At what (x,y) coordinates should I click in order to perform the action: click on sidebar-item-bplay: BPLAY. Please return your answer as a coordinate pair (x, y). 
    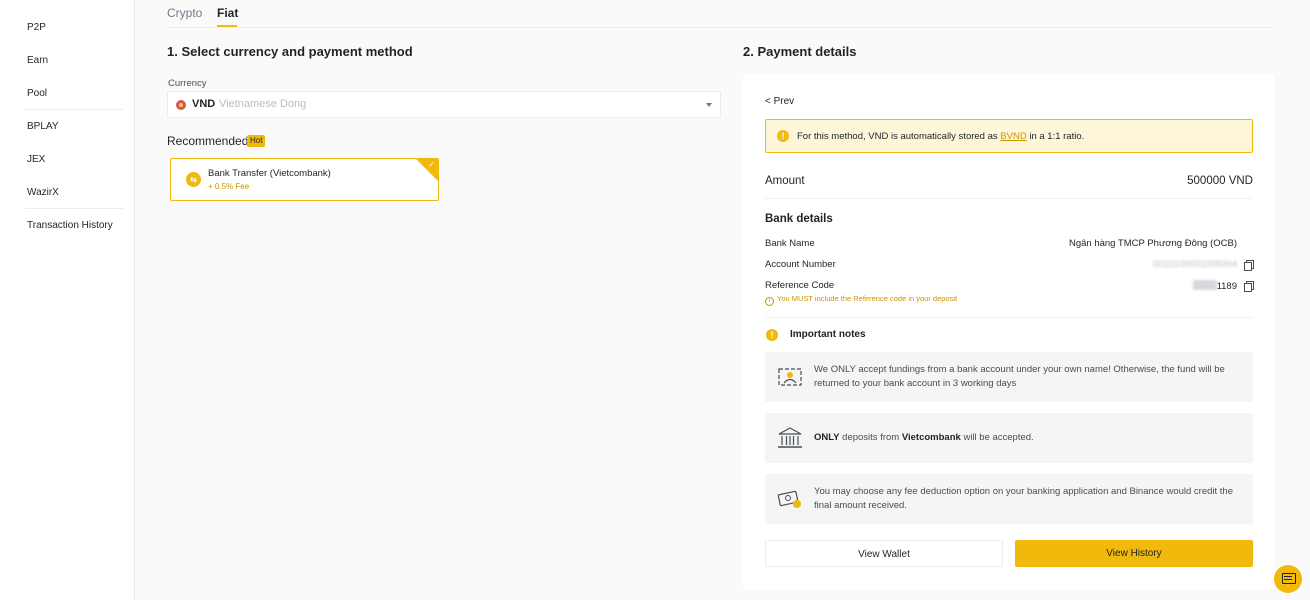
    Looking at the image, I should click on (43, 126).